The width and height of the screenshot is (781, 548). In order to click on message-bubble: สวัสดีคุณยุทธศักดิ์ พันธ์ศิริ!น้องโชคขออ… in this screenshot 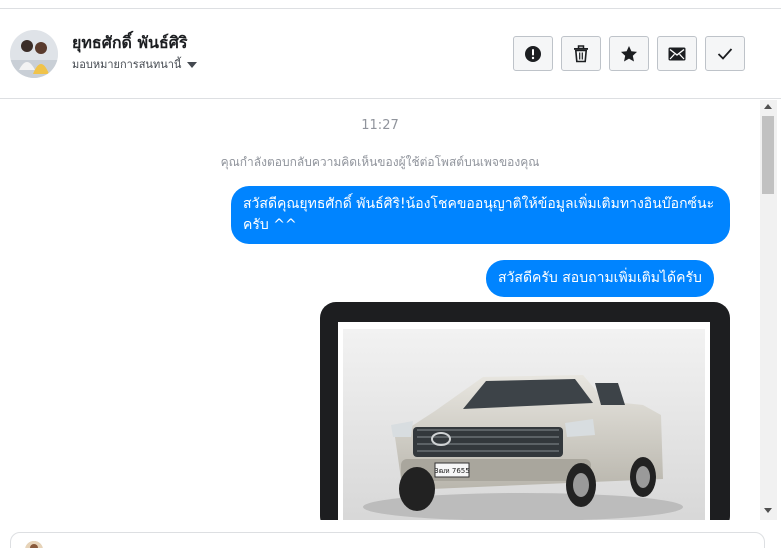, I will do `click(480, 215)`.